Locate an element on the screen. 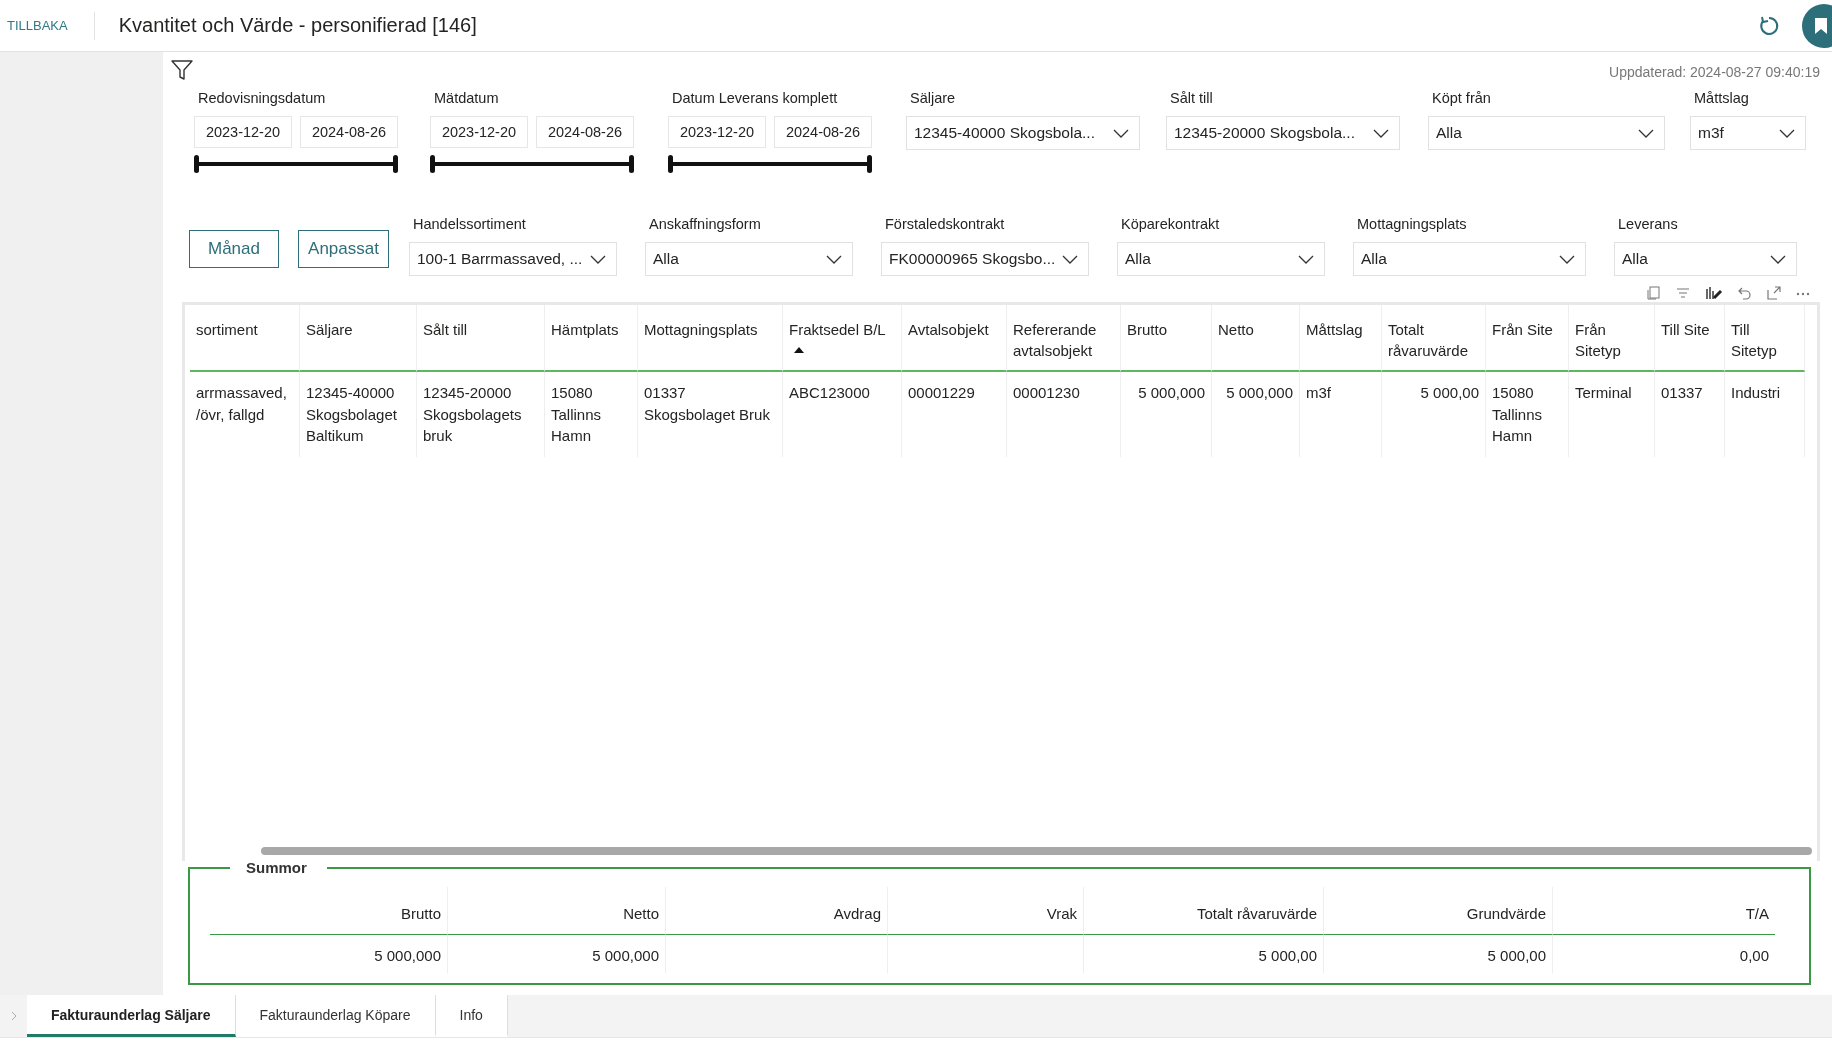  table-cell: 12345-20000 Skogsbolagets bruk is located at coordinates (472, 414).